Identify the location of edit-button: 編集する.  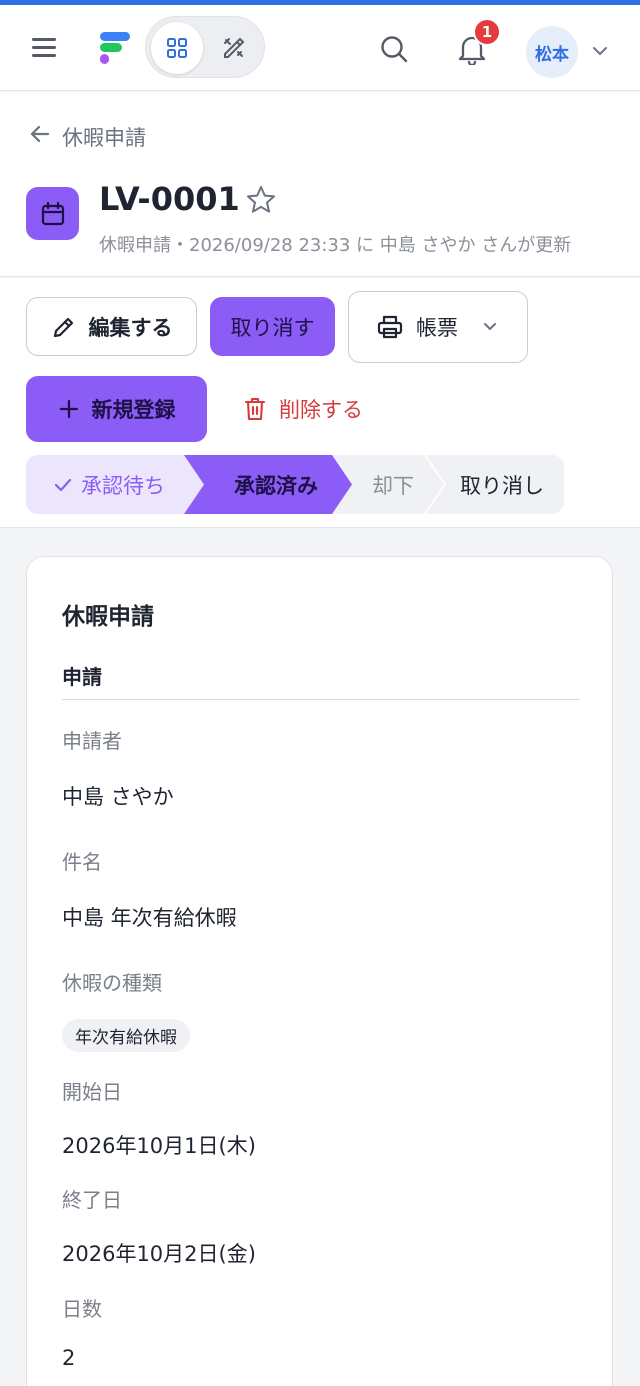
(111, 326).